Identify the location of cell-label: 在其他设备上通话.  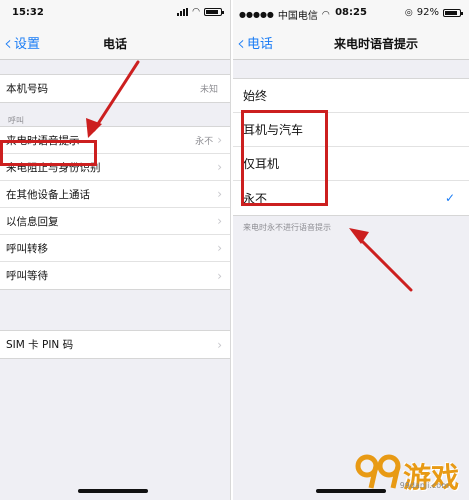
(48, 194).